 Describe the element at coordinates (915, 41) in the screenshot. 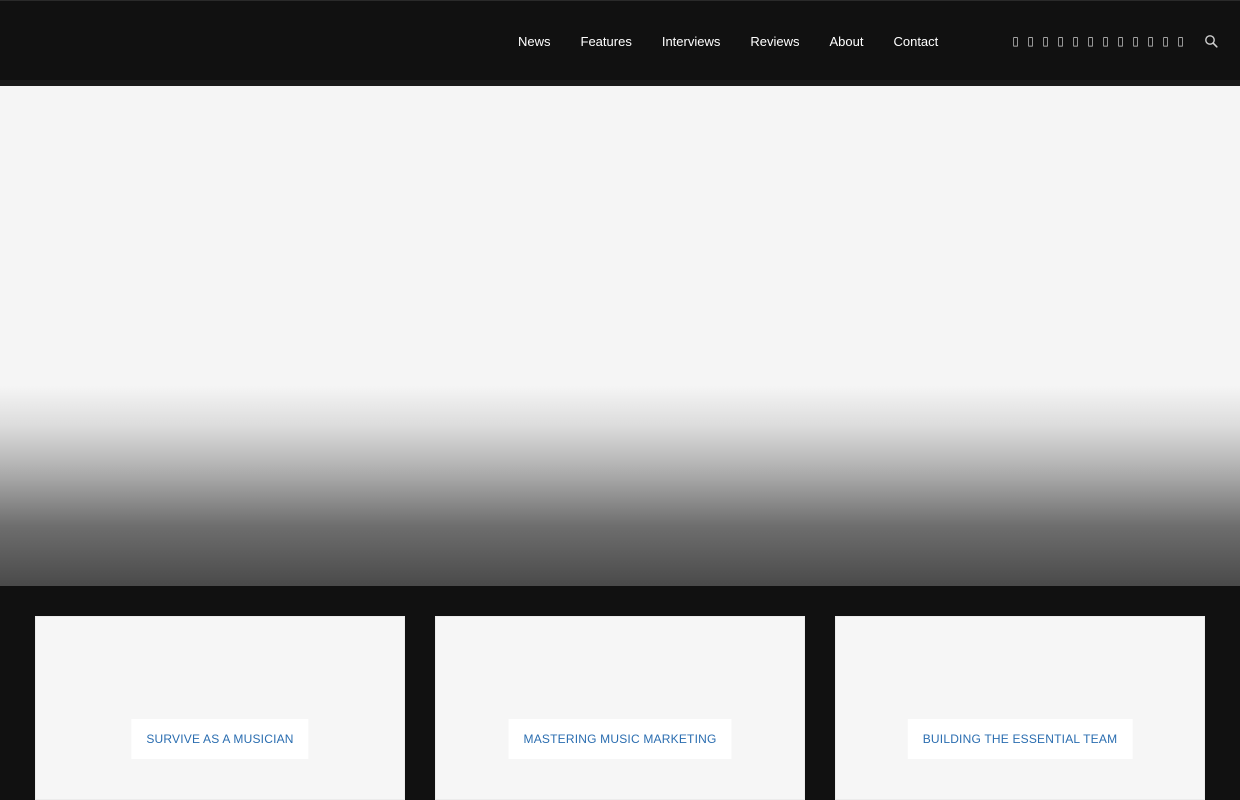

I see `nav-item-contact: Contact` at that location.